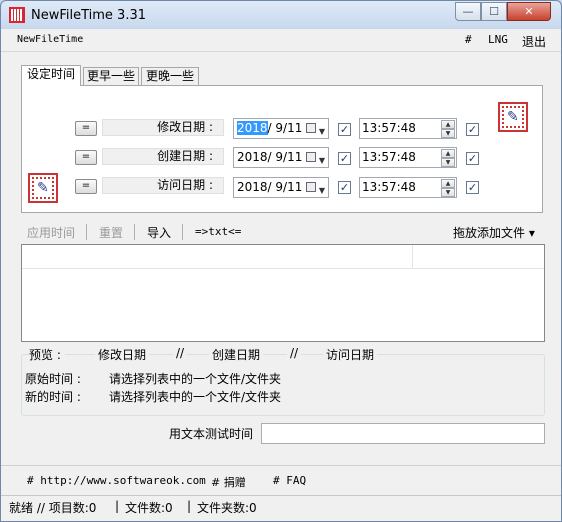 The image size is (562, 522). What do you see at coordinates (282, 355) in the screenshot?
I see `preview-header: 预览 : 修改日期 // 创建日期 // 访问日期` at bounding box center [282, 355].